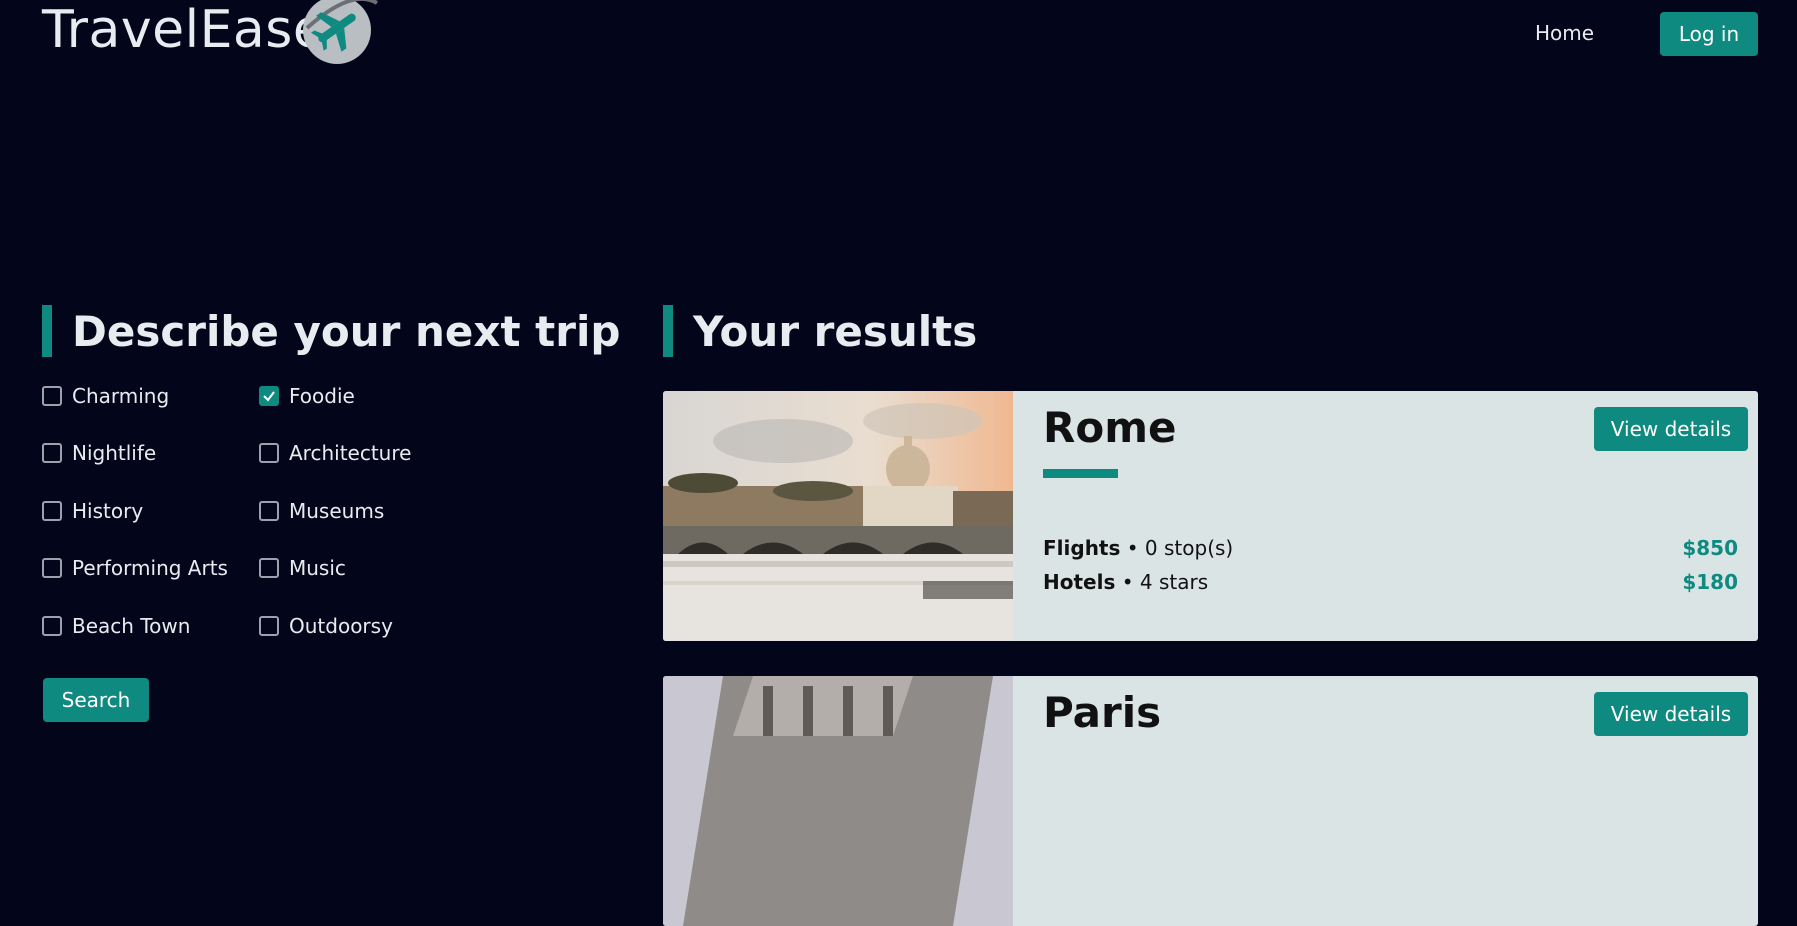 This screenshot has height=926, width=1797. I want to click on hotels-price: $180, so click(1710, 582).